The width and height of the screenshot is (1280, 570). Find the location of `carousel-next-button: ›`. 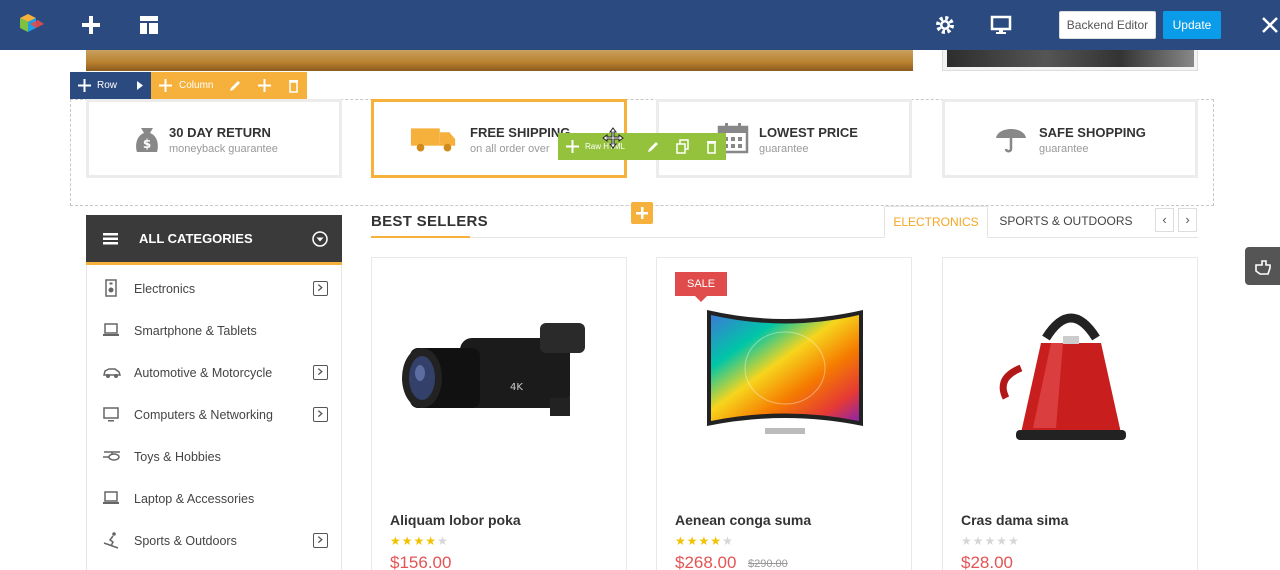

carousel-next-button: › is located at coordinates (1187, 220).